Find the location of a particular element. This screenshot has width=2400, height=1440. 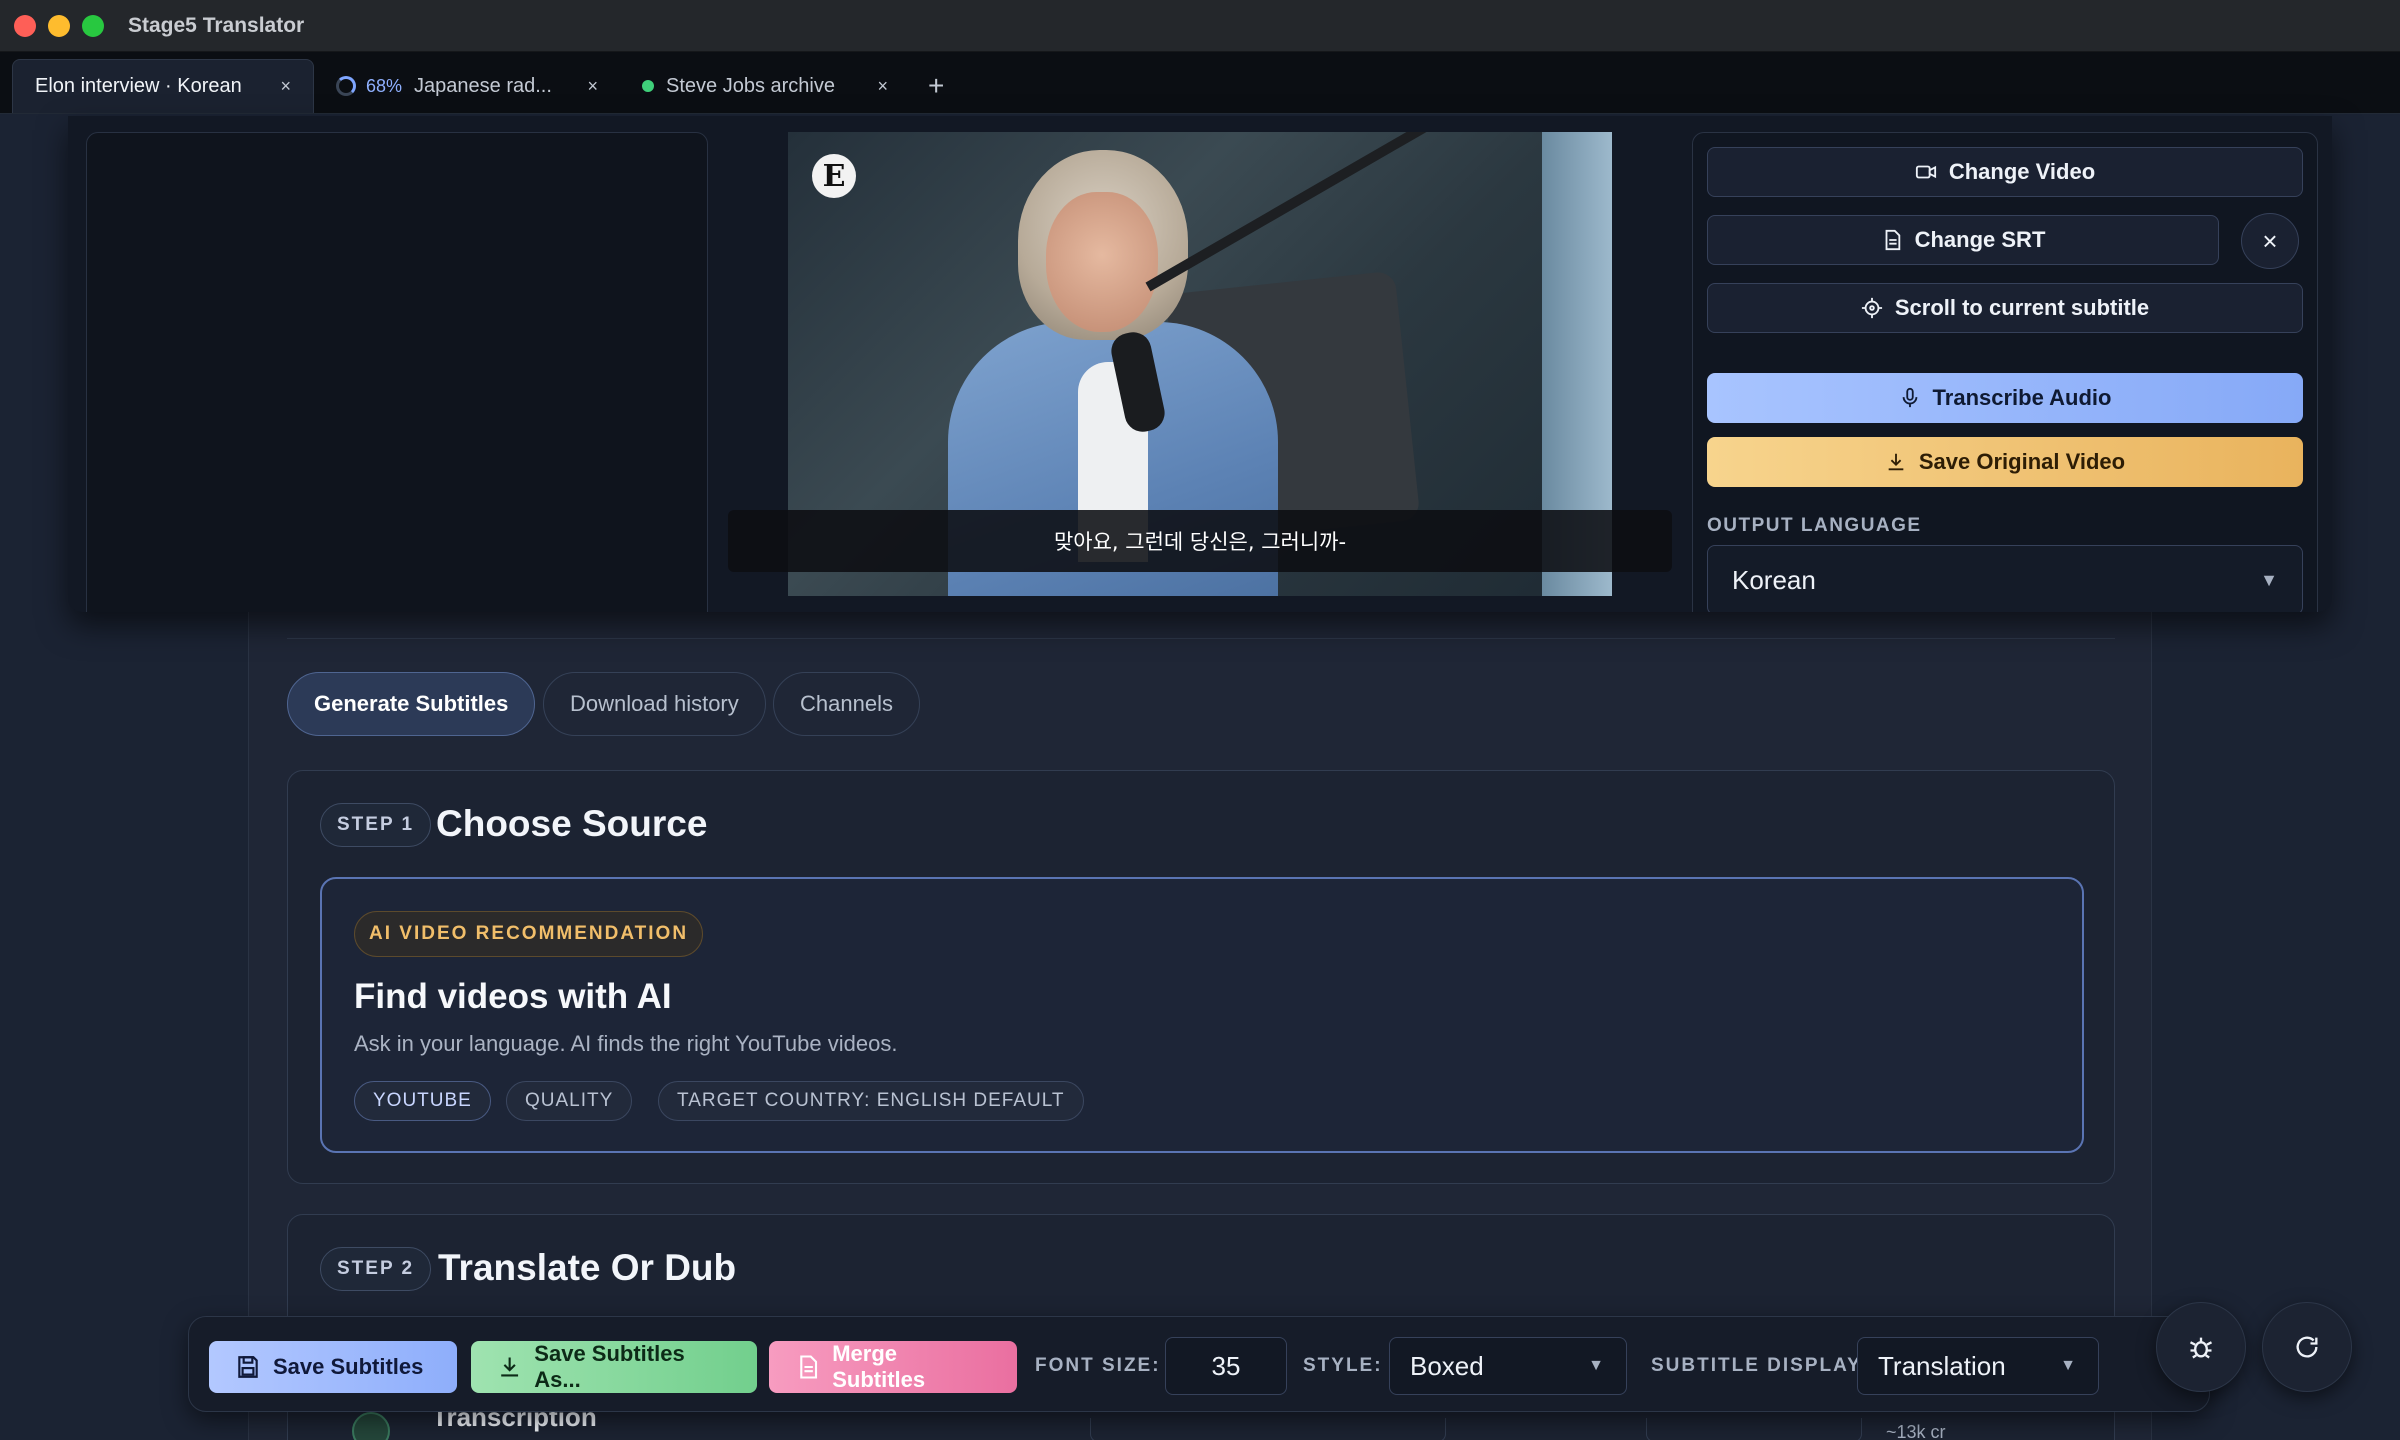

tab-label: Steve Jobs archive is located at coordinates (750, 85).